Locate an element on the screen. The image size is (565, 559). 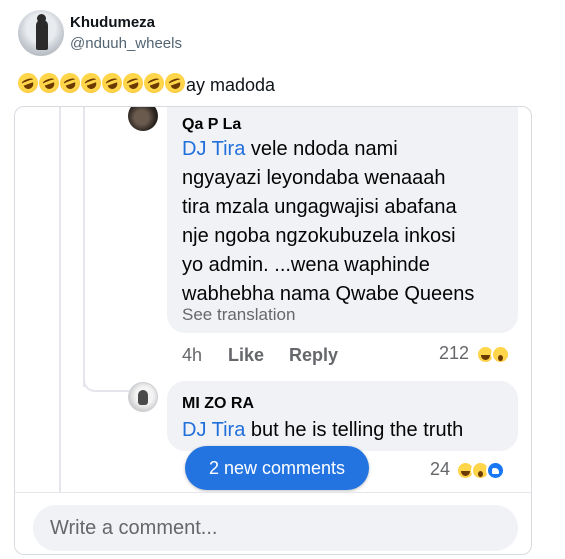
emoji-row is located at coordinates (101, 84).